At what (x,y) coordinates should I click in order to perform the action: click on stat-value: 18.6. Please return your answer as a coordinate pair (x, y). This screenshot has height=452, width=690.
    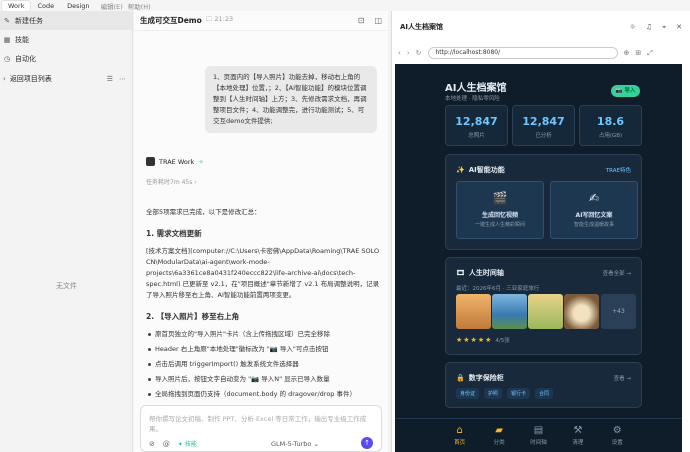
    Looking at the image, I should click on (610, 121).